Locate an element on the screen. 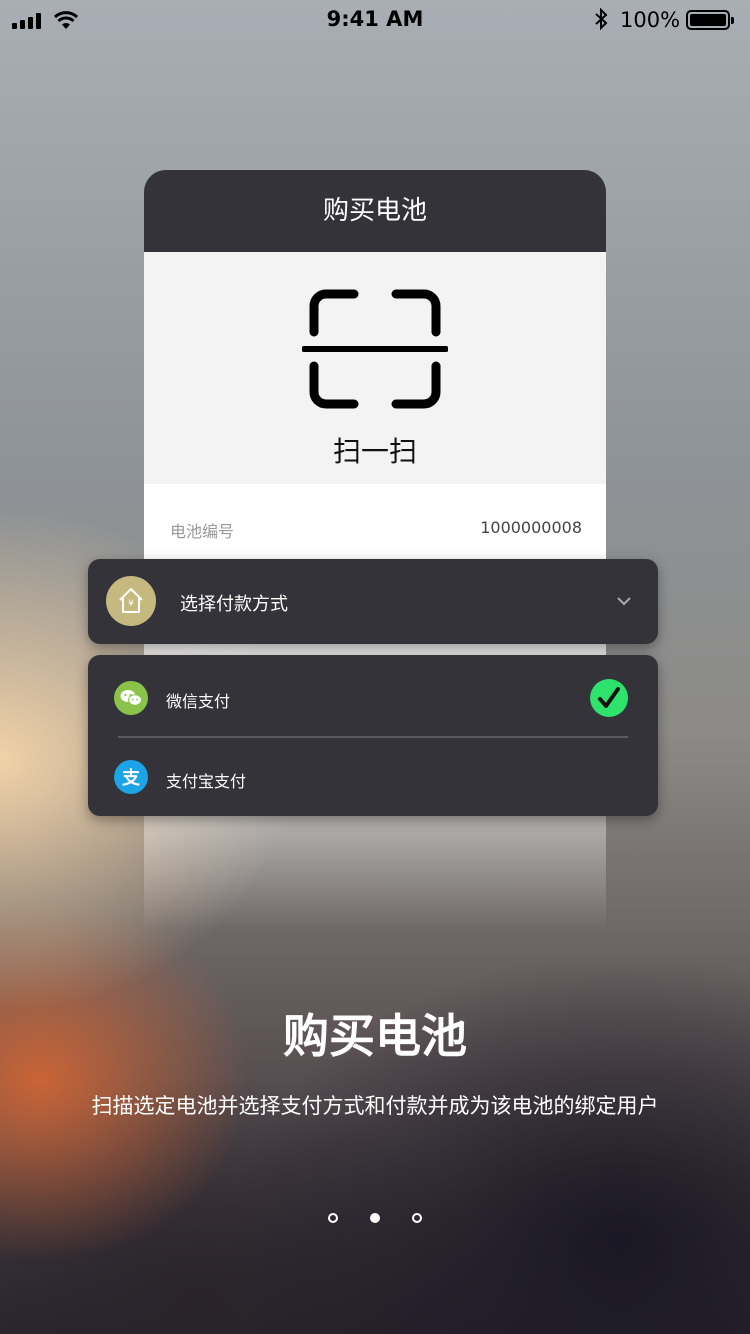  alipay-icon: 支 is located at coordinates (131, 777).